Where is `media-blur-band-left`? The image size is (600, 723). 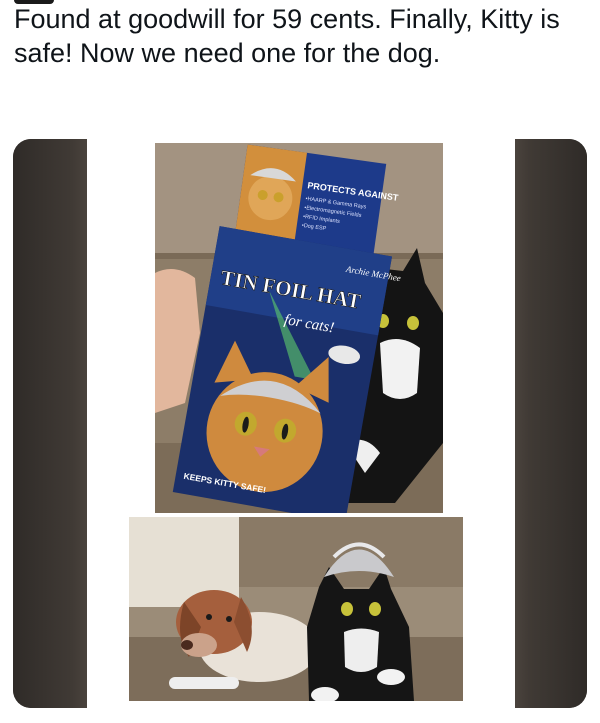 media-blur-band-left is located at coordinates (50, 423).